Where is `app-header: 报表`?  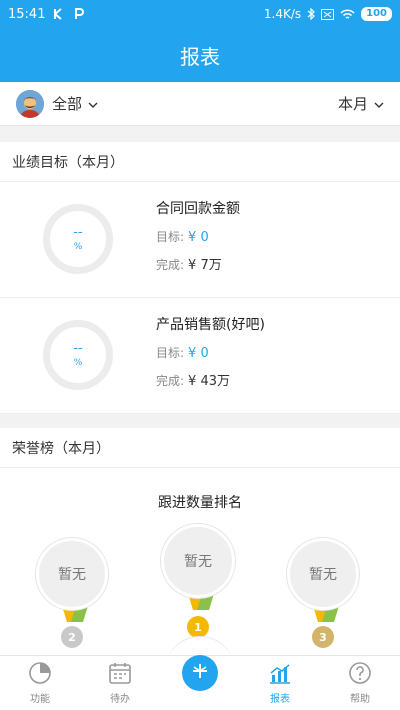 app-header: 报表 is located at coordinates (200, 55).